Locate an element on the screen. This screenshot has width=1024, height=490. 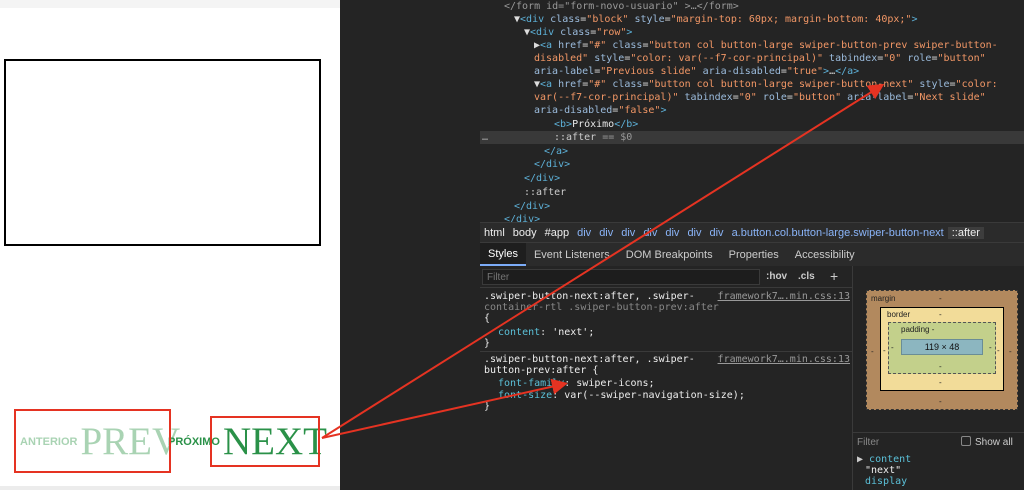
annotation-box-prev is located at coordinates (92, 441).